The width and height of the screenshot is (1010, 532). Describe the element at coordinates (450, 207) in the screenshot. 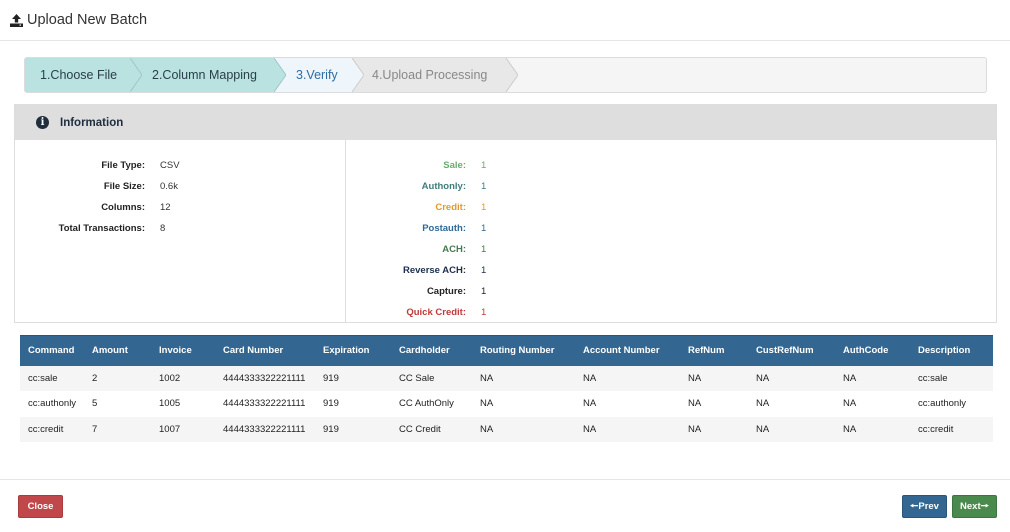

I see `info-label: Credit:` at that location.